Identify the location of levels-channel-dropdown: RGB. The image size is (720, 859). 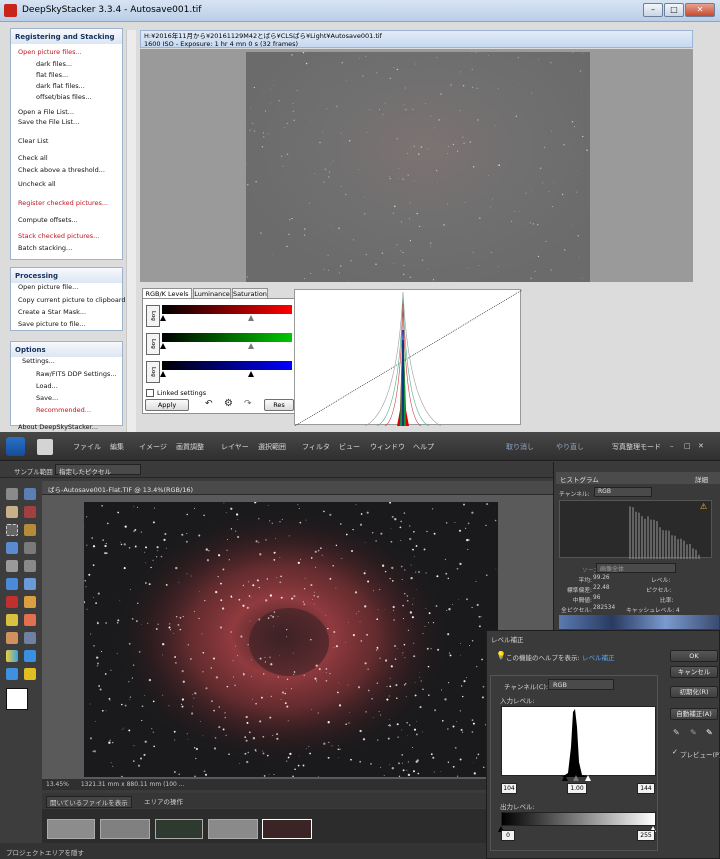
(581, 684).